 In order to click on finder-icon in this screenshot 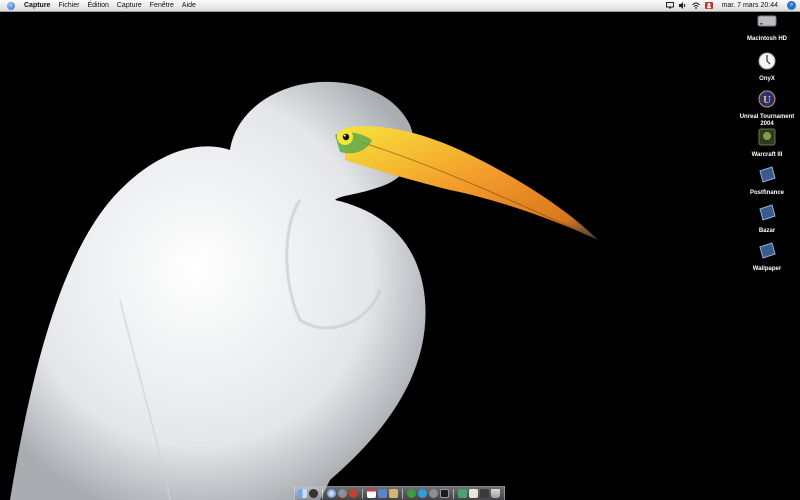, I will do `click(302, 493)`.